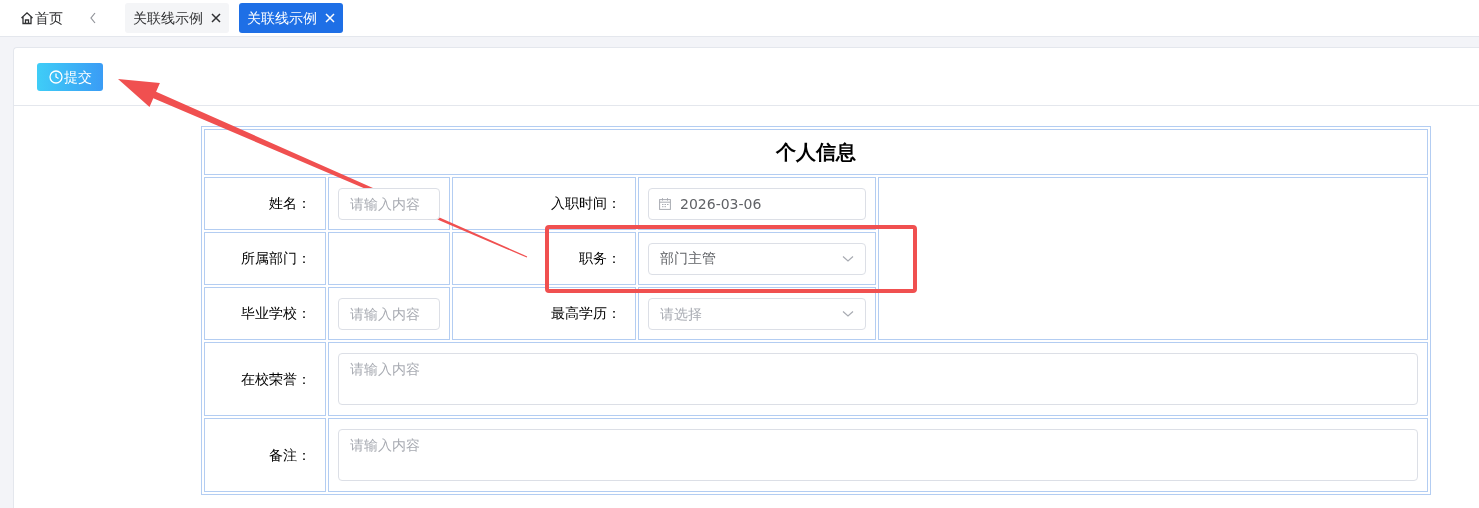 The image size is (1479, 508). I want to click on home-link: 首页, so click(41, 18).